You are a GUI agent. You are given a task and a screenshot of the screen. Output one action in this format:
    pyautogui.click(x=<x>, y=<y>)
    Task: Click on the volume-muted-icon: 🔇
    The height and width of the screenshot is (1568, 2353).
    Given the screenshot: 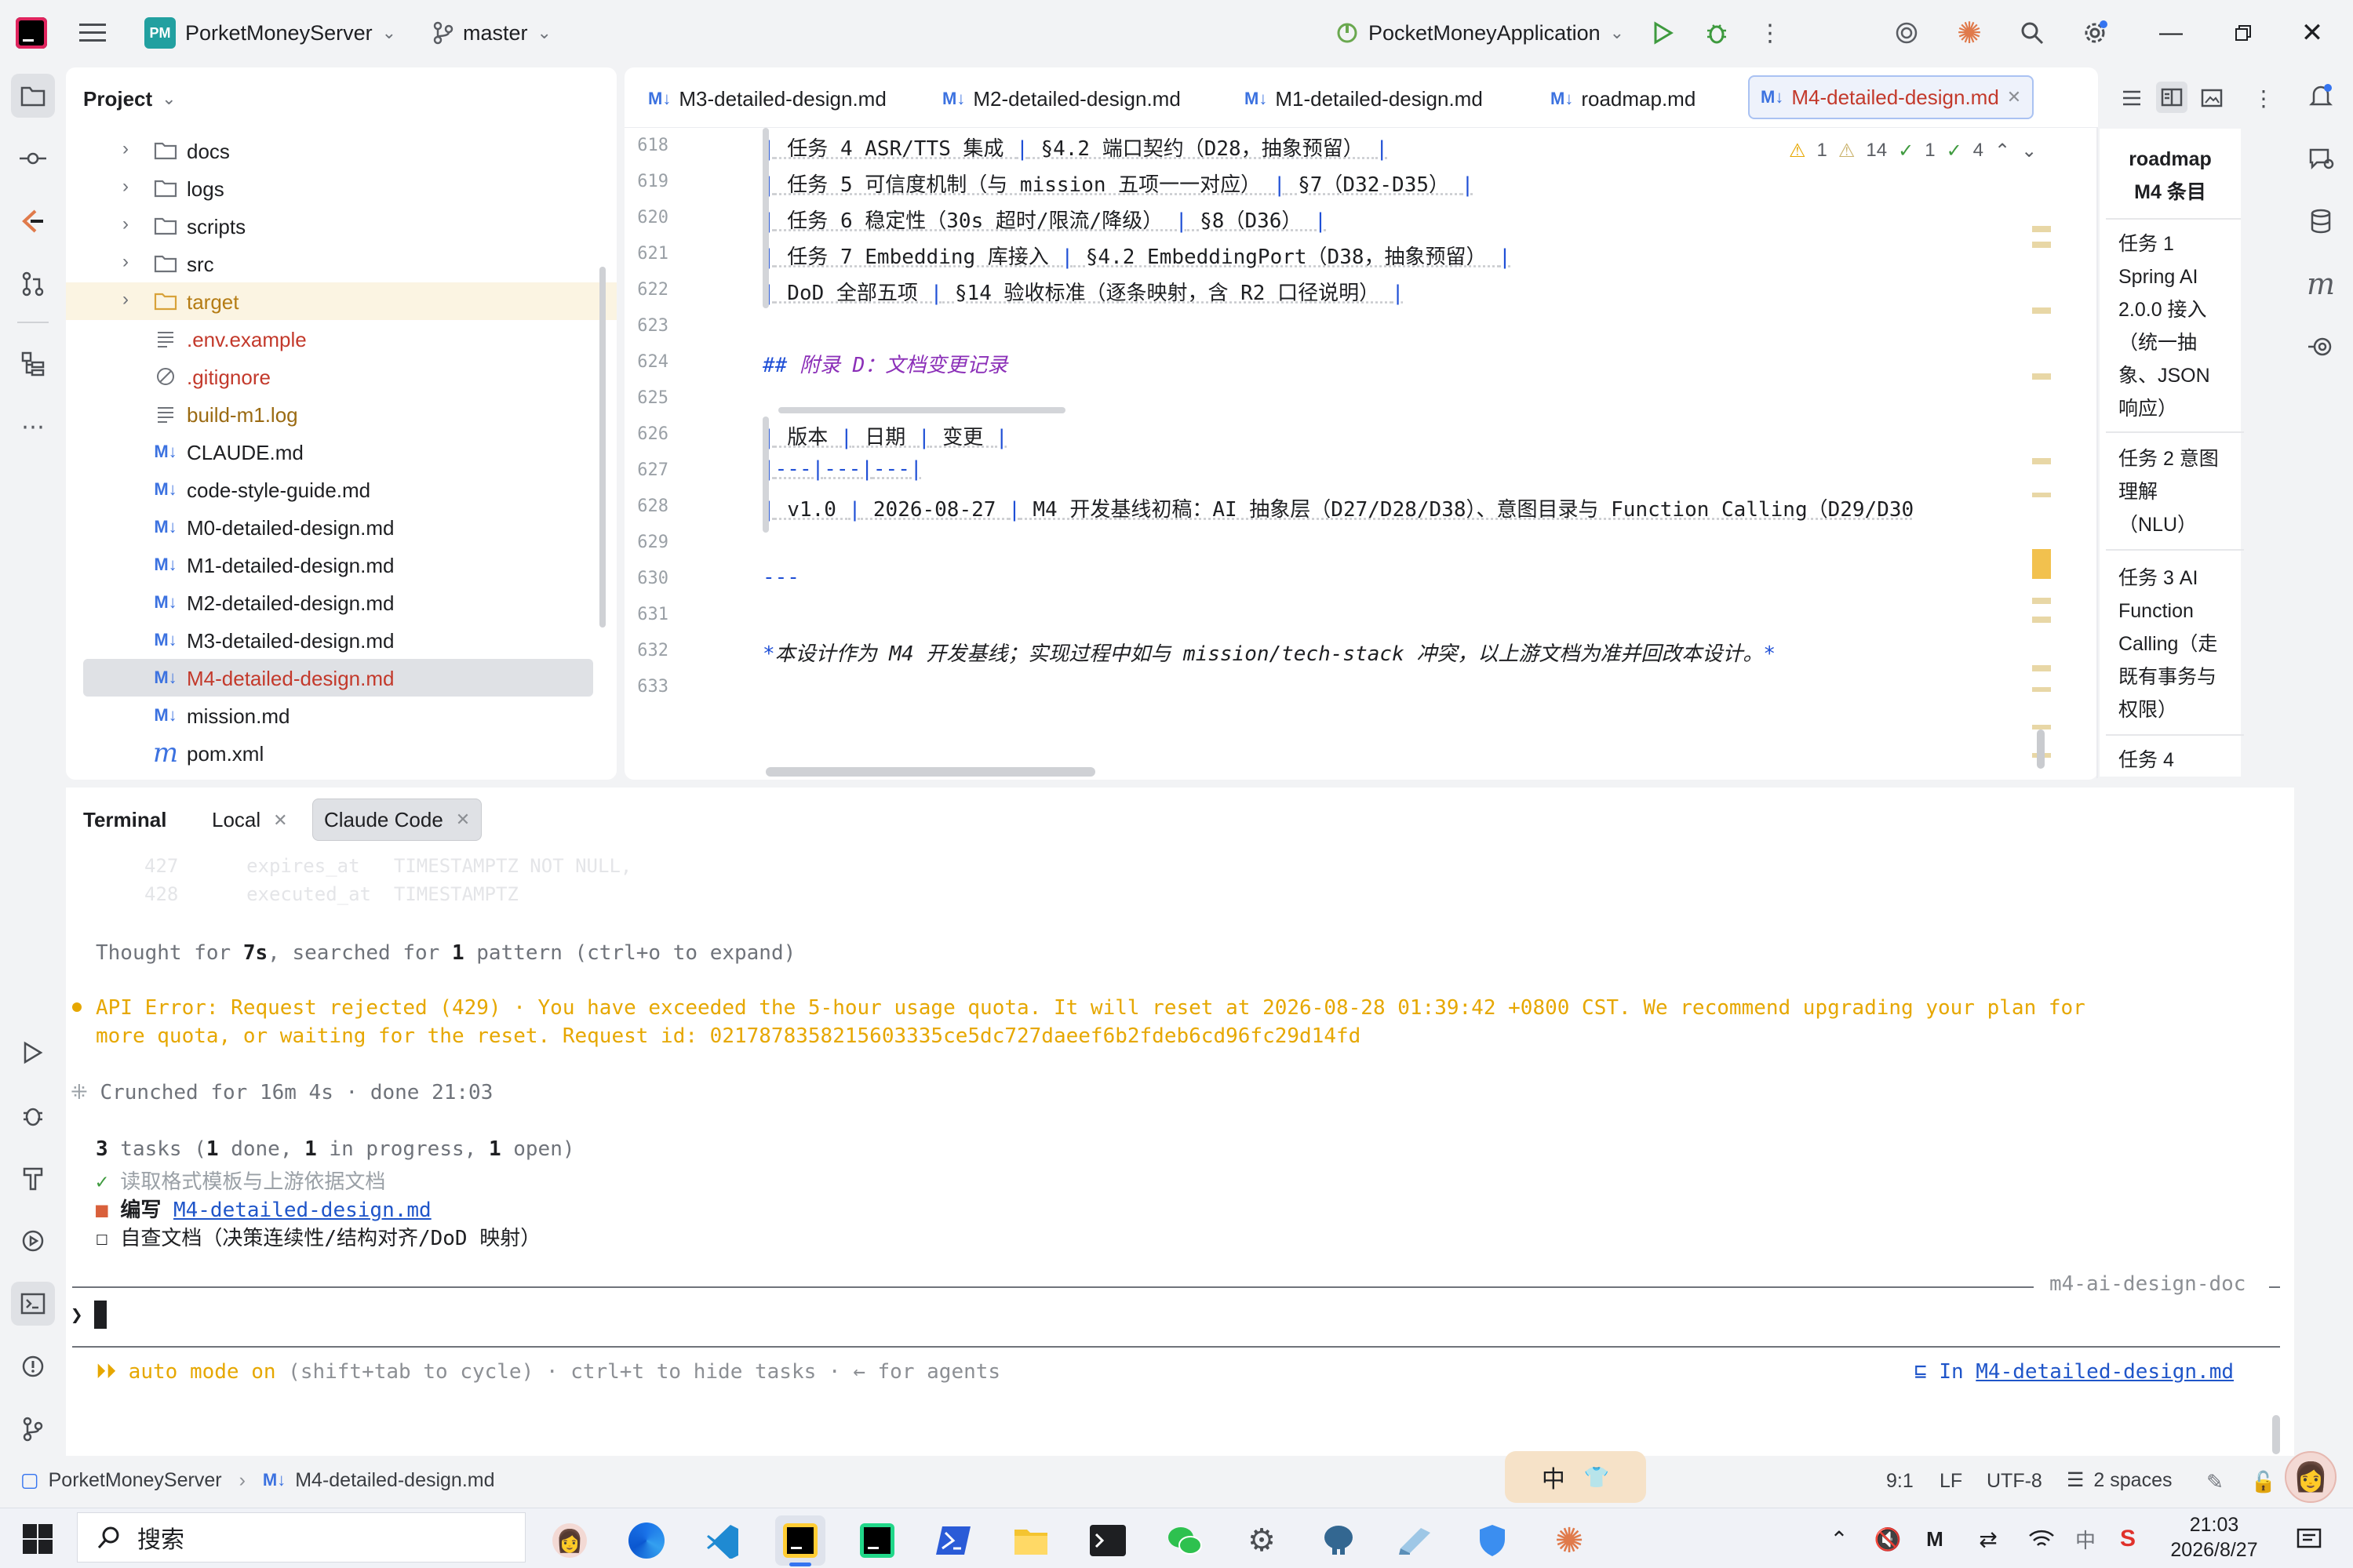 What is the action you would take?
    pyautogui.click(x=1888, y=1539)
    